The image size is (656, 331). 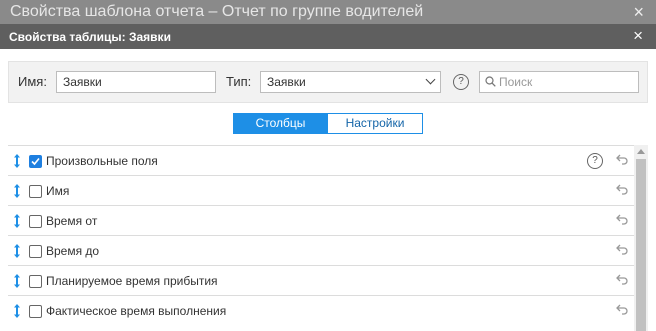 I want to click on chevron-down-icon, so click(x=430, y=79).